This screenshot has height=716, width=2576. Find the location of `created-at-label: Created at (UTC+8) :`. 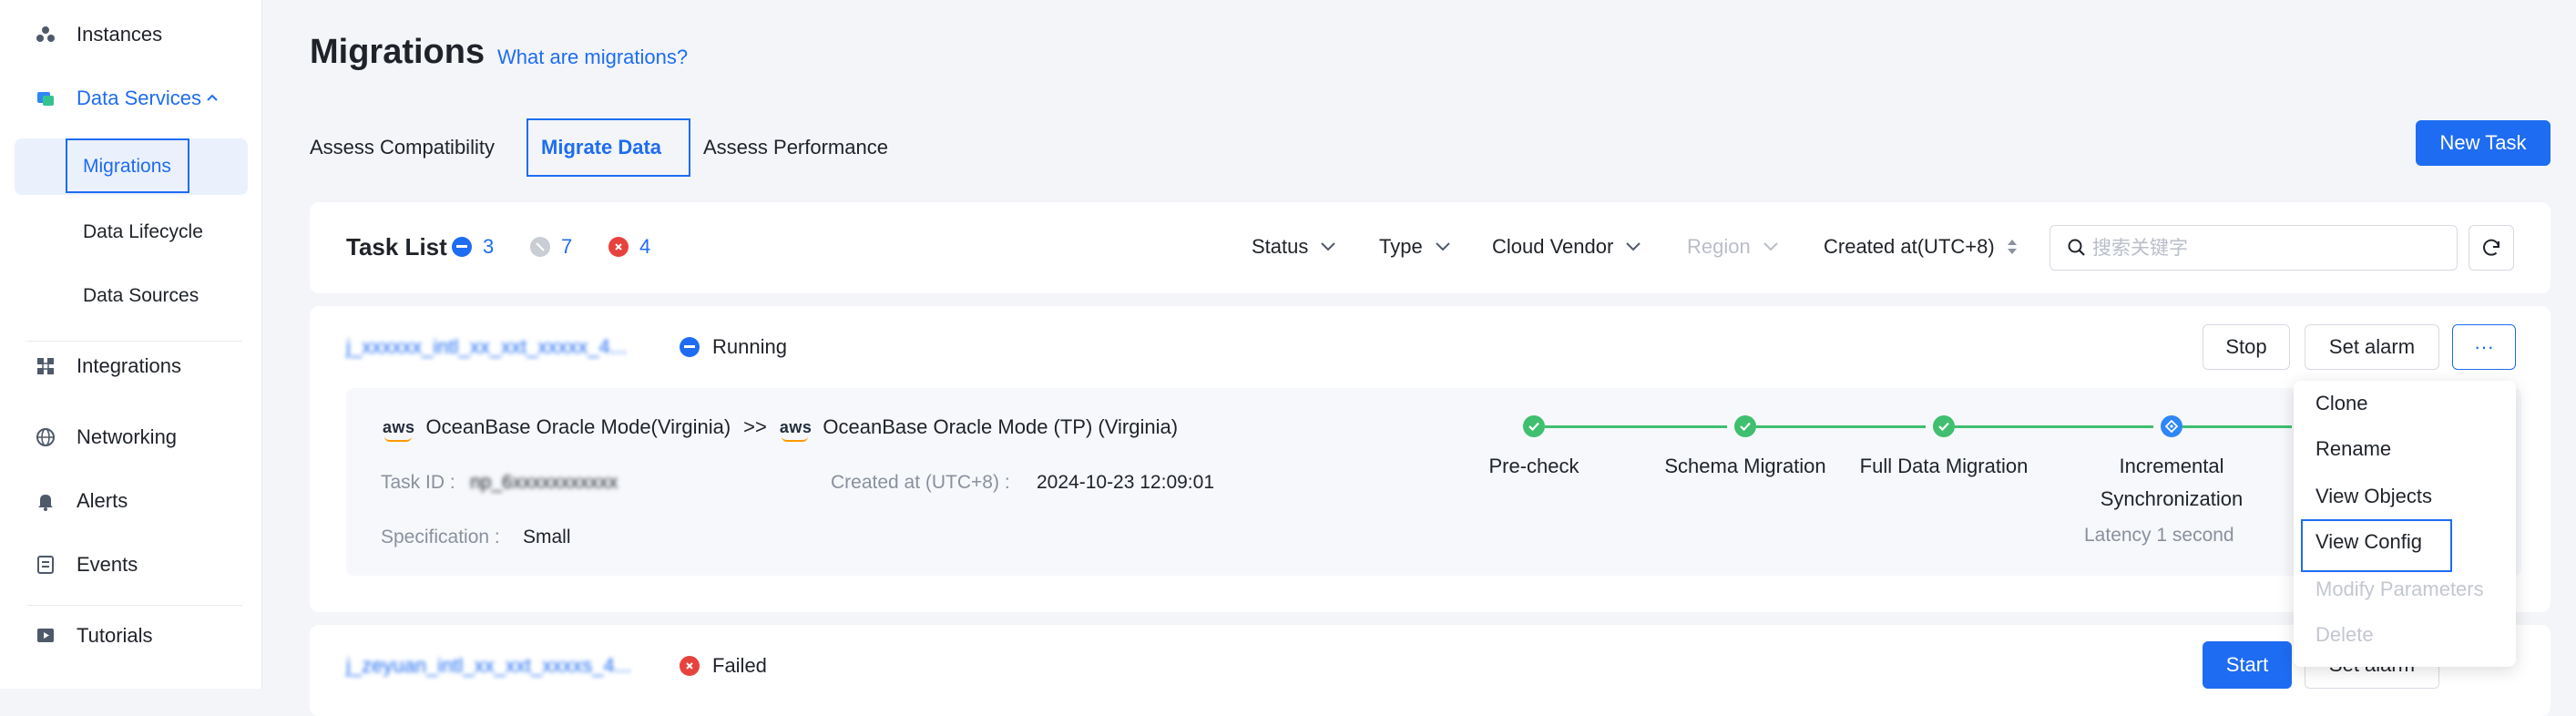

created-at-label: Created at (UTC+8) : is located at coordinates (920, 482).